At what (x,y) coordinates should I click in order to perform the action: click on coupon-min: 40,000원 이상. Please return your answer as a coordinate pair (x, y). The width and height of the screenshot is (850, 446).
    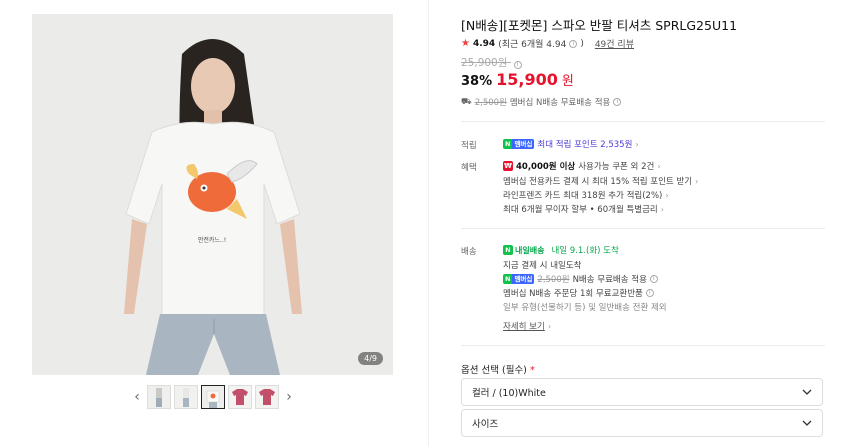
    Looking at the image, I should click on (546, 167).